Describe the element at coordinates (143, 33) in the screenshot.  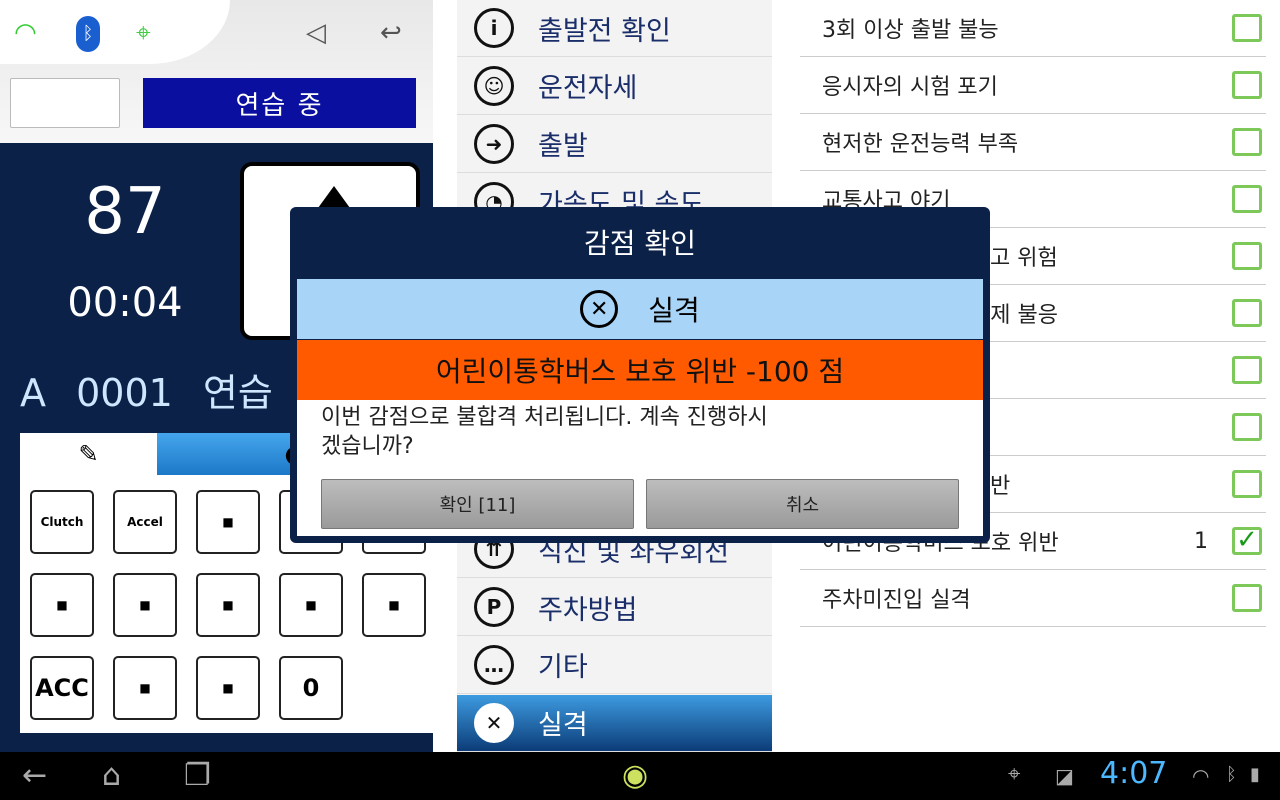
I see `gps-icon: ⌖` at that location.